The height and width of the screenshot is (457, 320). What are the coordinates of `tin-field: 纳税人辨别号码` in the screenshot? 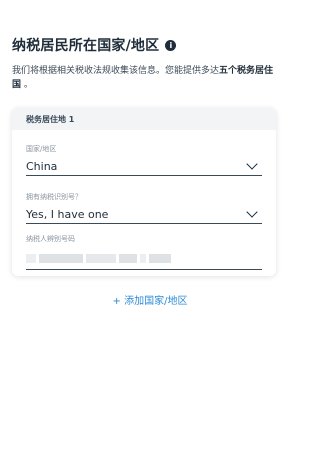 It's located at (144, 252).